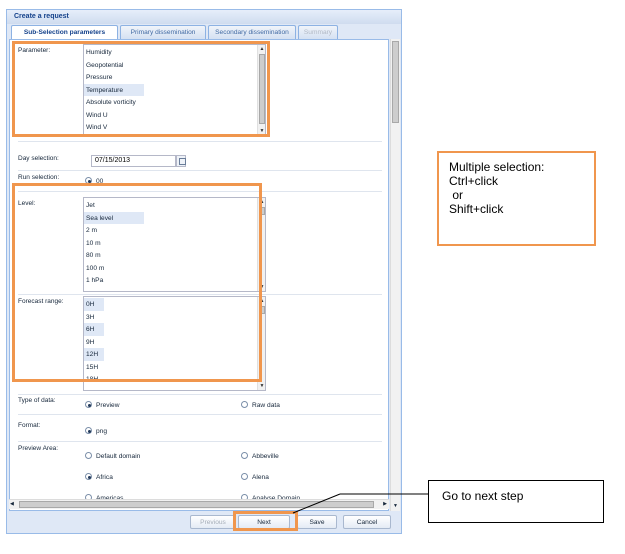 The height and width of the screenshot is (554, 625). I want to click on callout-connector, so click(360, 503).